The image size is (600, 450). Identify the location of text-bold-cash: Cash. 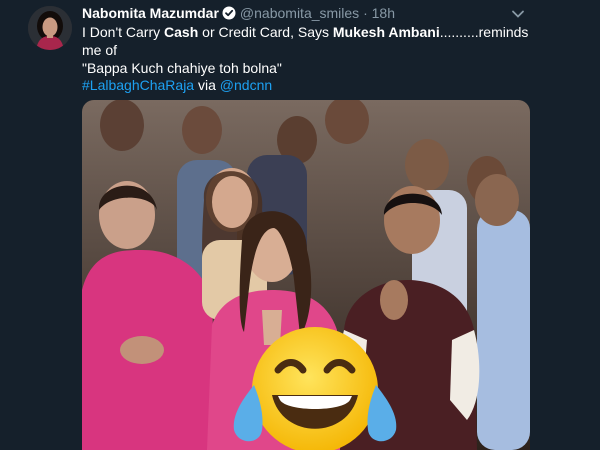
(181, 32).